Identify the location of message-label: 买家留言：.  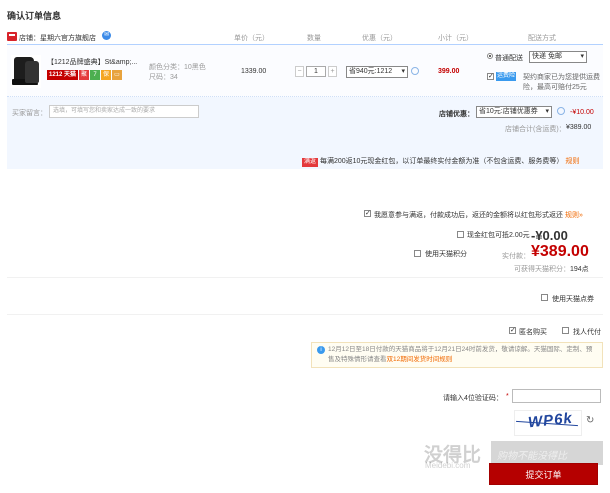
(29, 113).